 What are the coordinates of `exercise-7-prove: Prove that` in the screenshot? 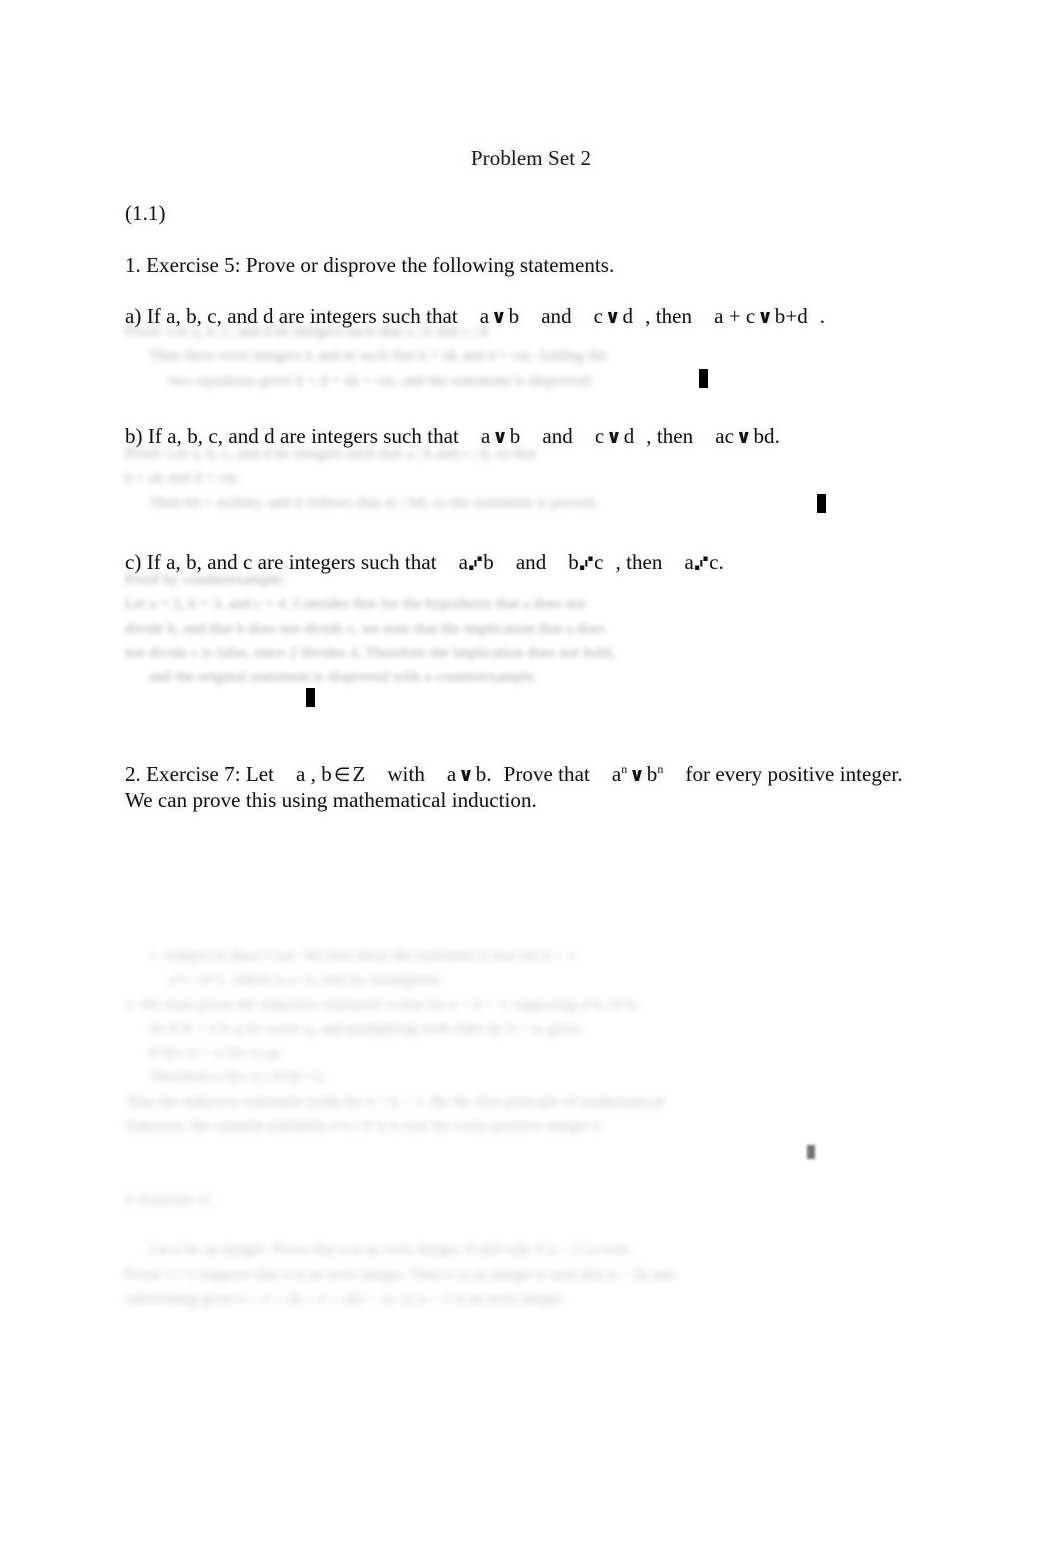 It's located at (546, 774).